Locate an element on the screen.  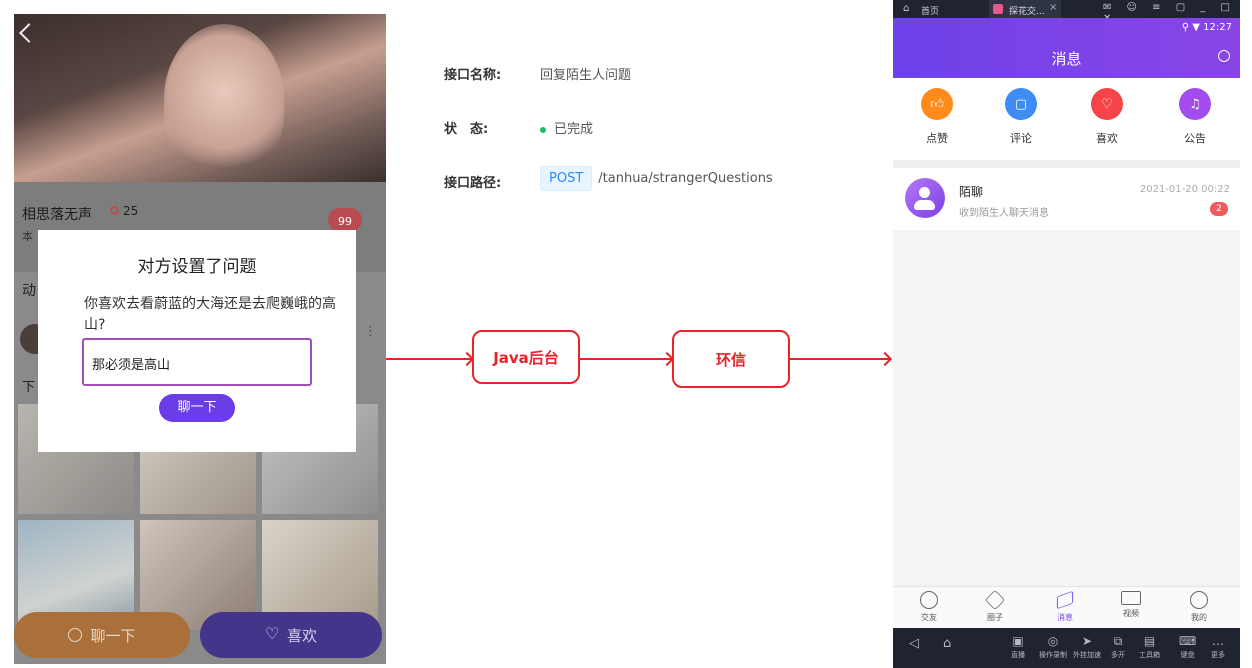
app-tab: 探花交... × is located at coordinates (1025, 9).